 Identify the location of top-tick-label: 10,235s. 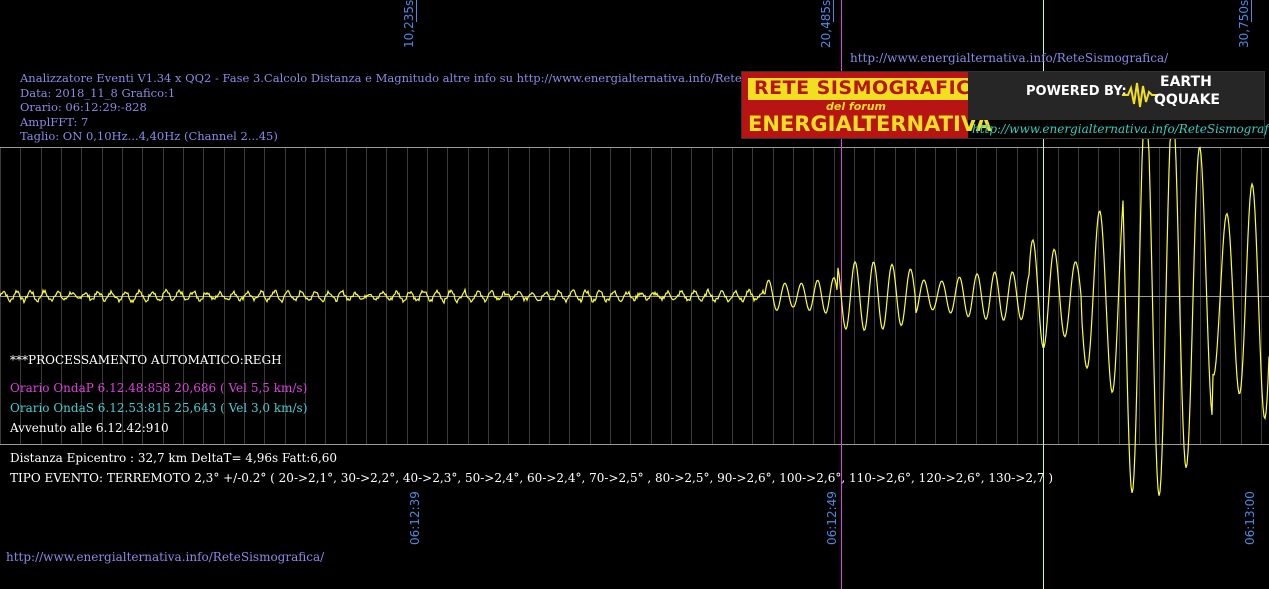
(409, 24).